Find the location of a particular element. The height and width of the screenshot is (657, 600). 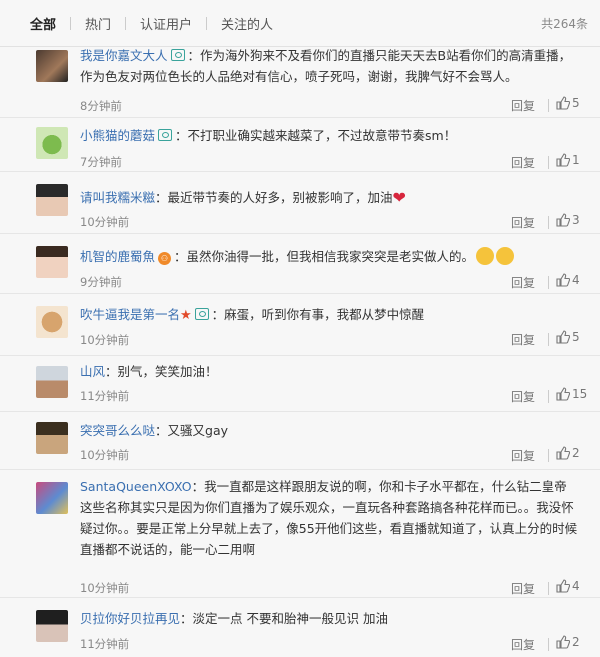

heart-emoji-icon: ❤ is located at coordinates (399, 197).